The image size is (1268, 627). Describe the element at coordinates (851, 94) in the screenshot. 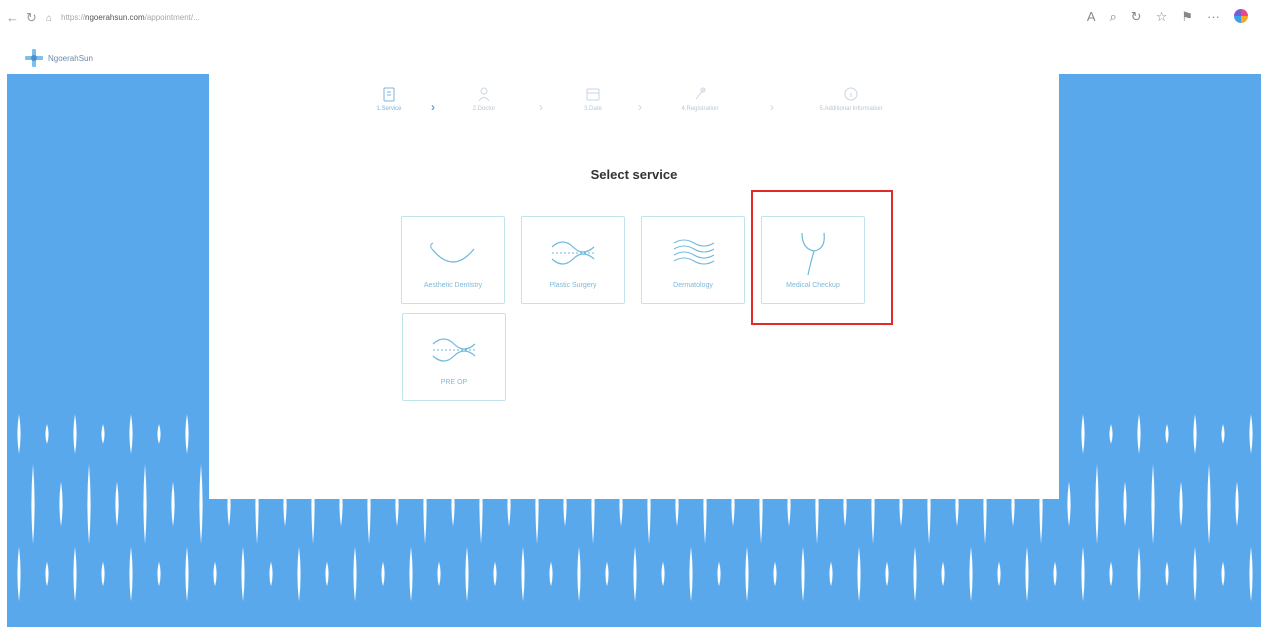

I see `info-icon` at that location.